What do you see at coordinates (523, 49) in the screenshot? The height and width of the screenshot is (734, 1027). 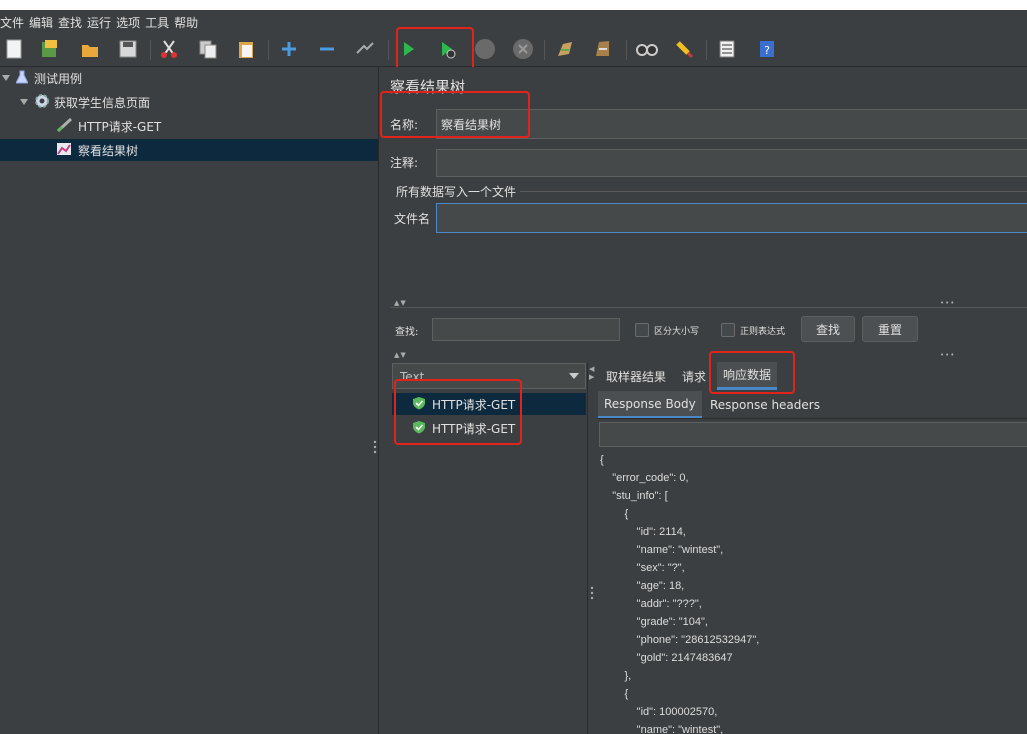 I see `shutdown-icon` at bounding box center [523, 49].